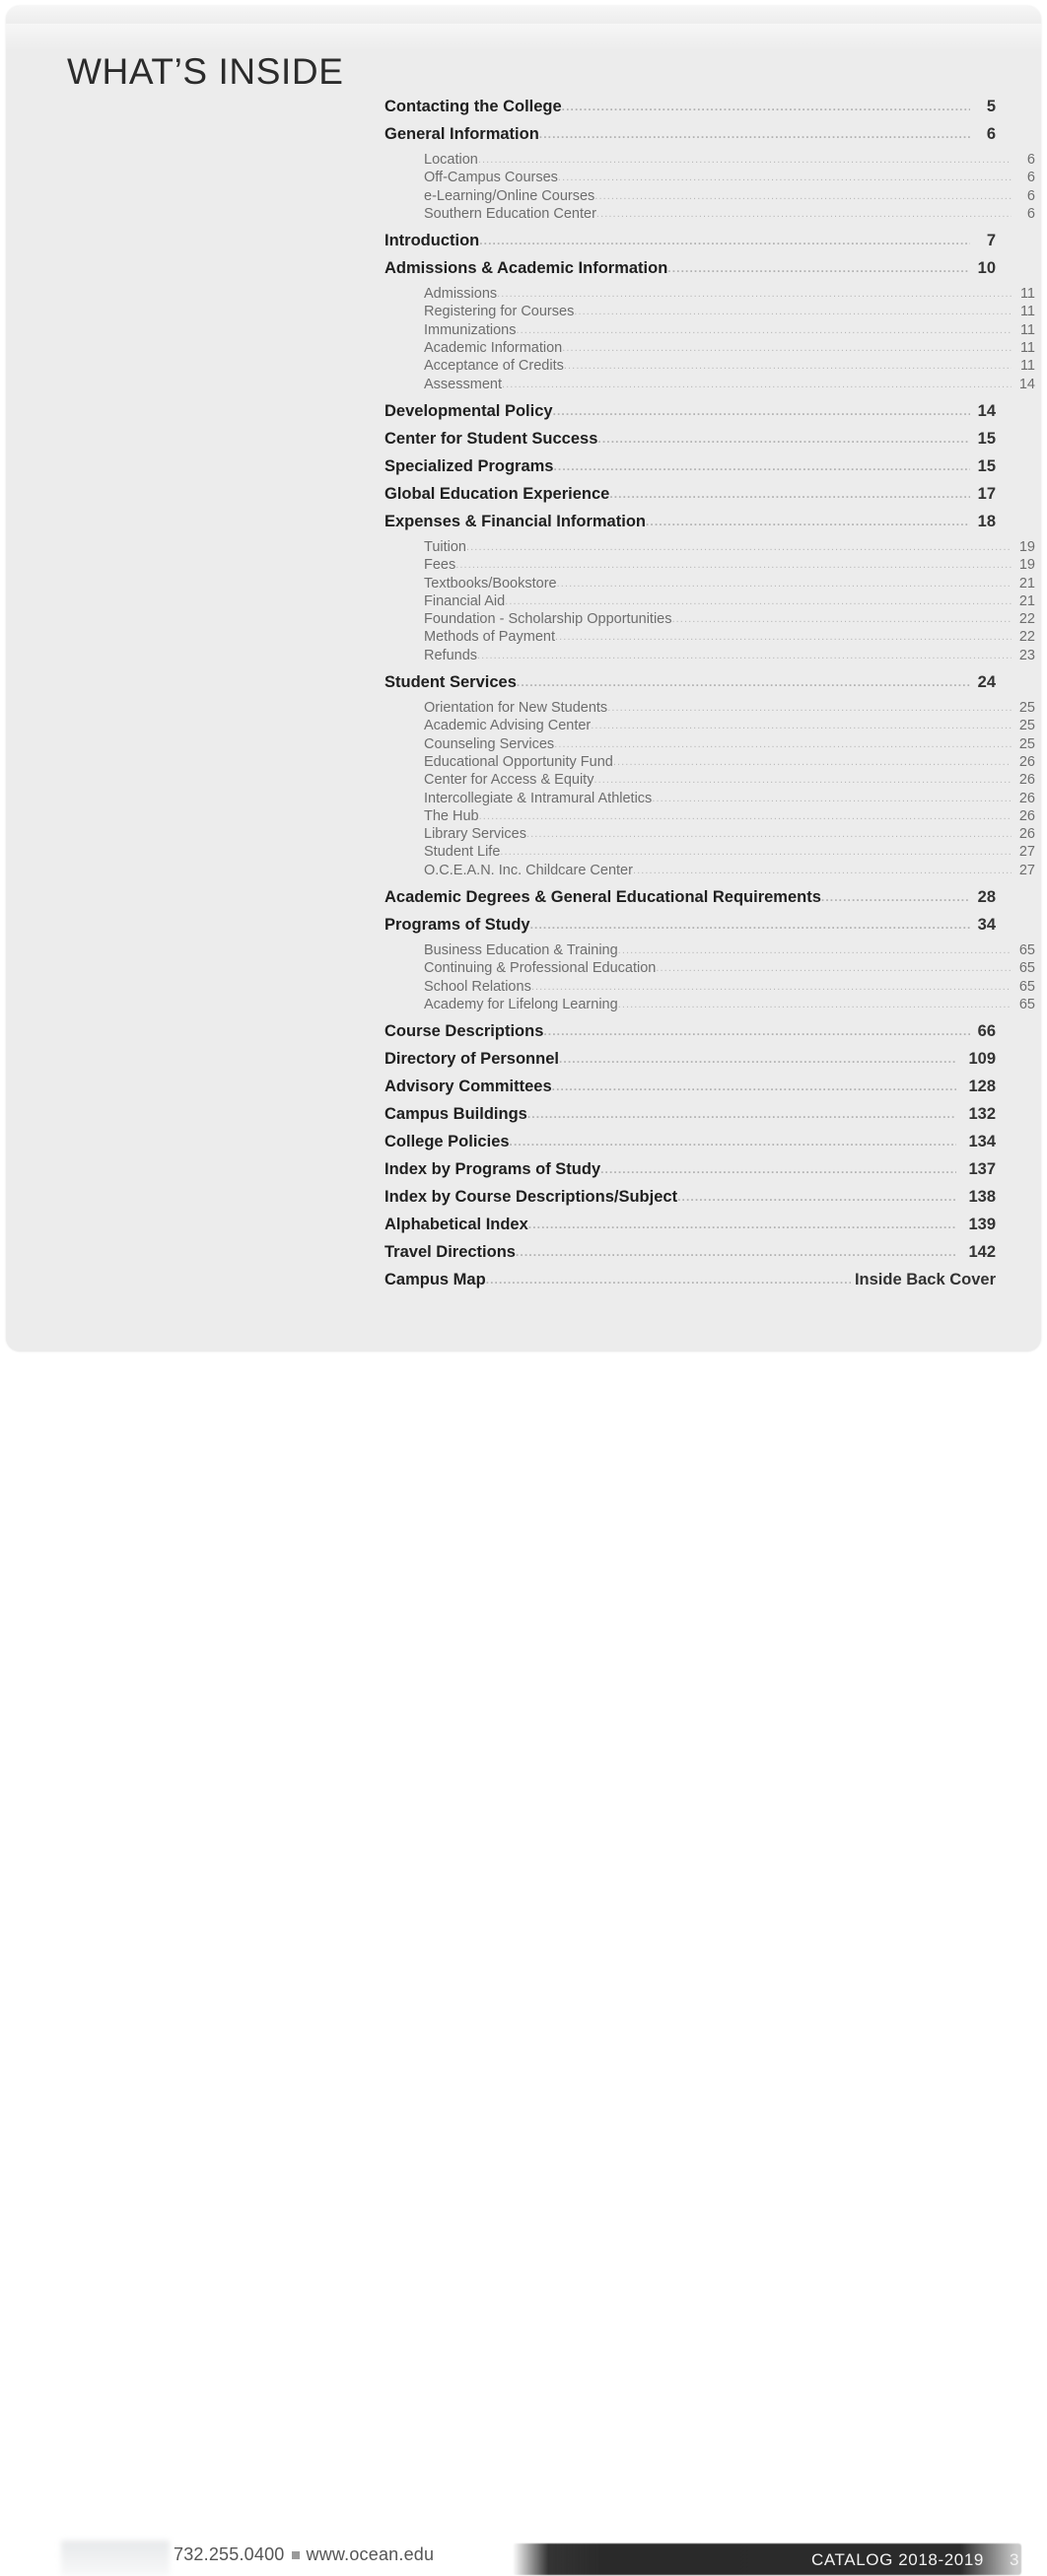  I want to click on toc-entry-page-number: 28, so click(983, 897).